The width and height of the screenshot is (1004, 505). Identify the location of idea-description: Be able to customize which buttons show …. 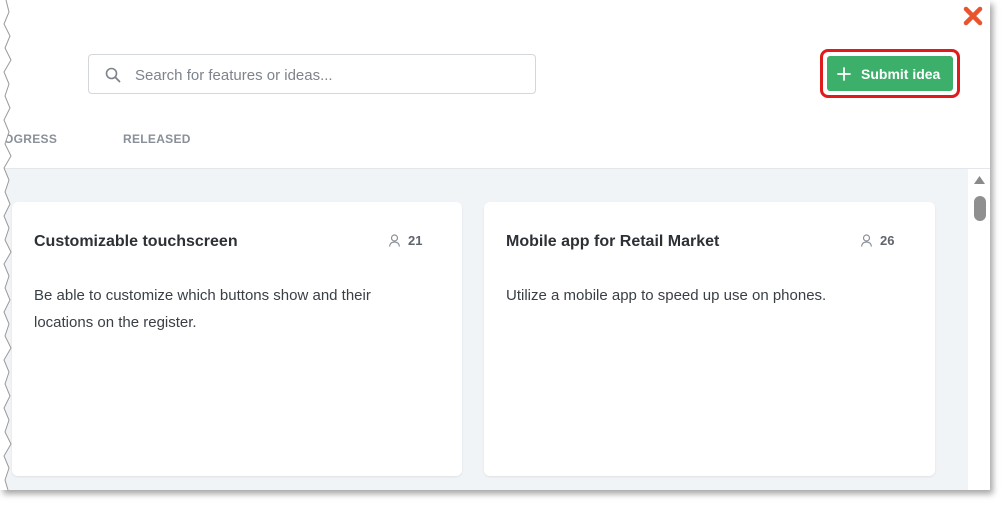
(202, 309).